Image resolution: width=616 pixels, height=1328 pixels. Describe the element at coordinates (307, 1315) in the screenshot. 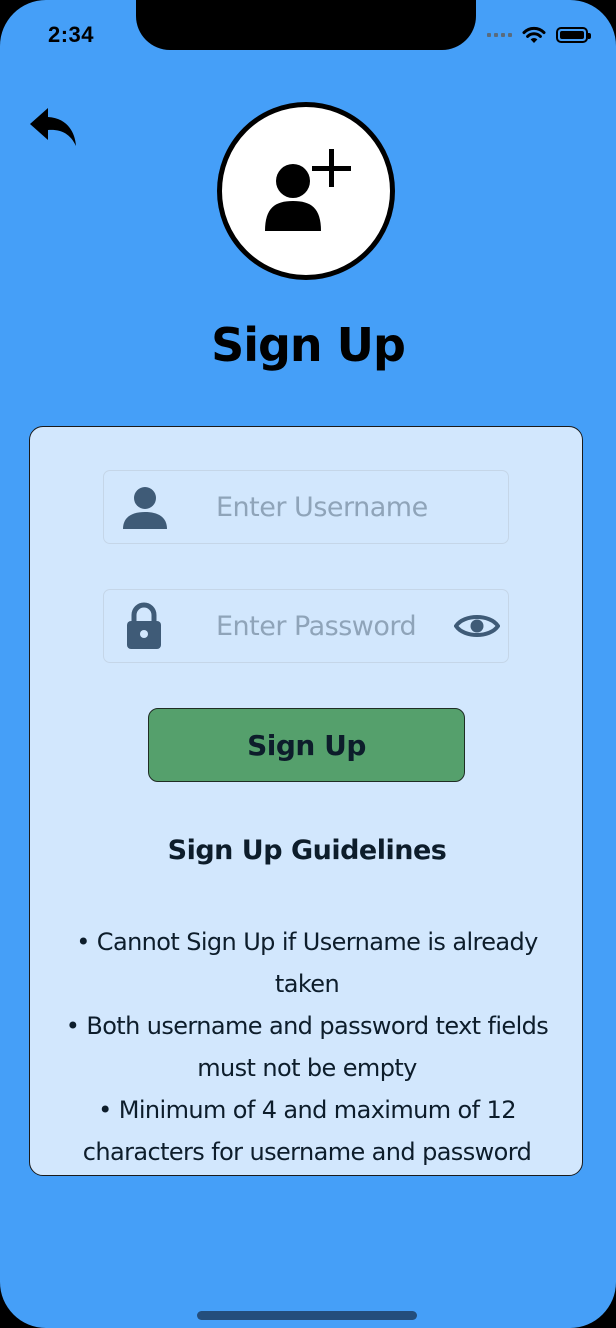

I see `home-indicator` at that location.